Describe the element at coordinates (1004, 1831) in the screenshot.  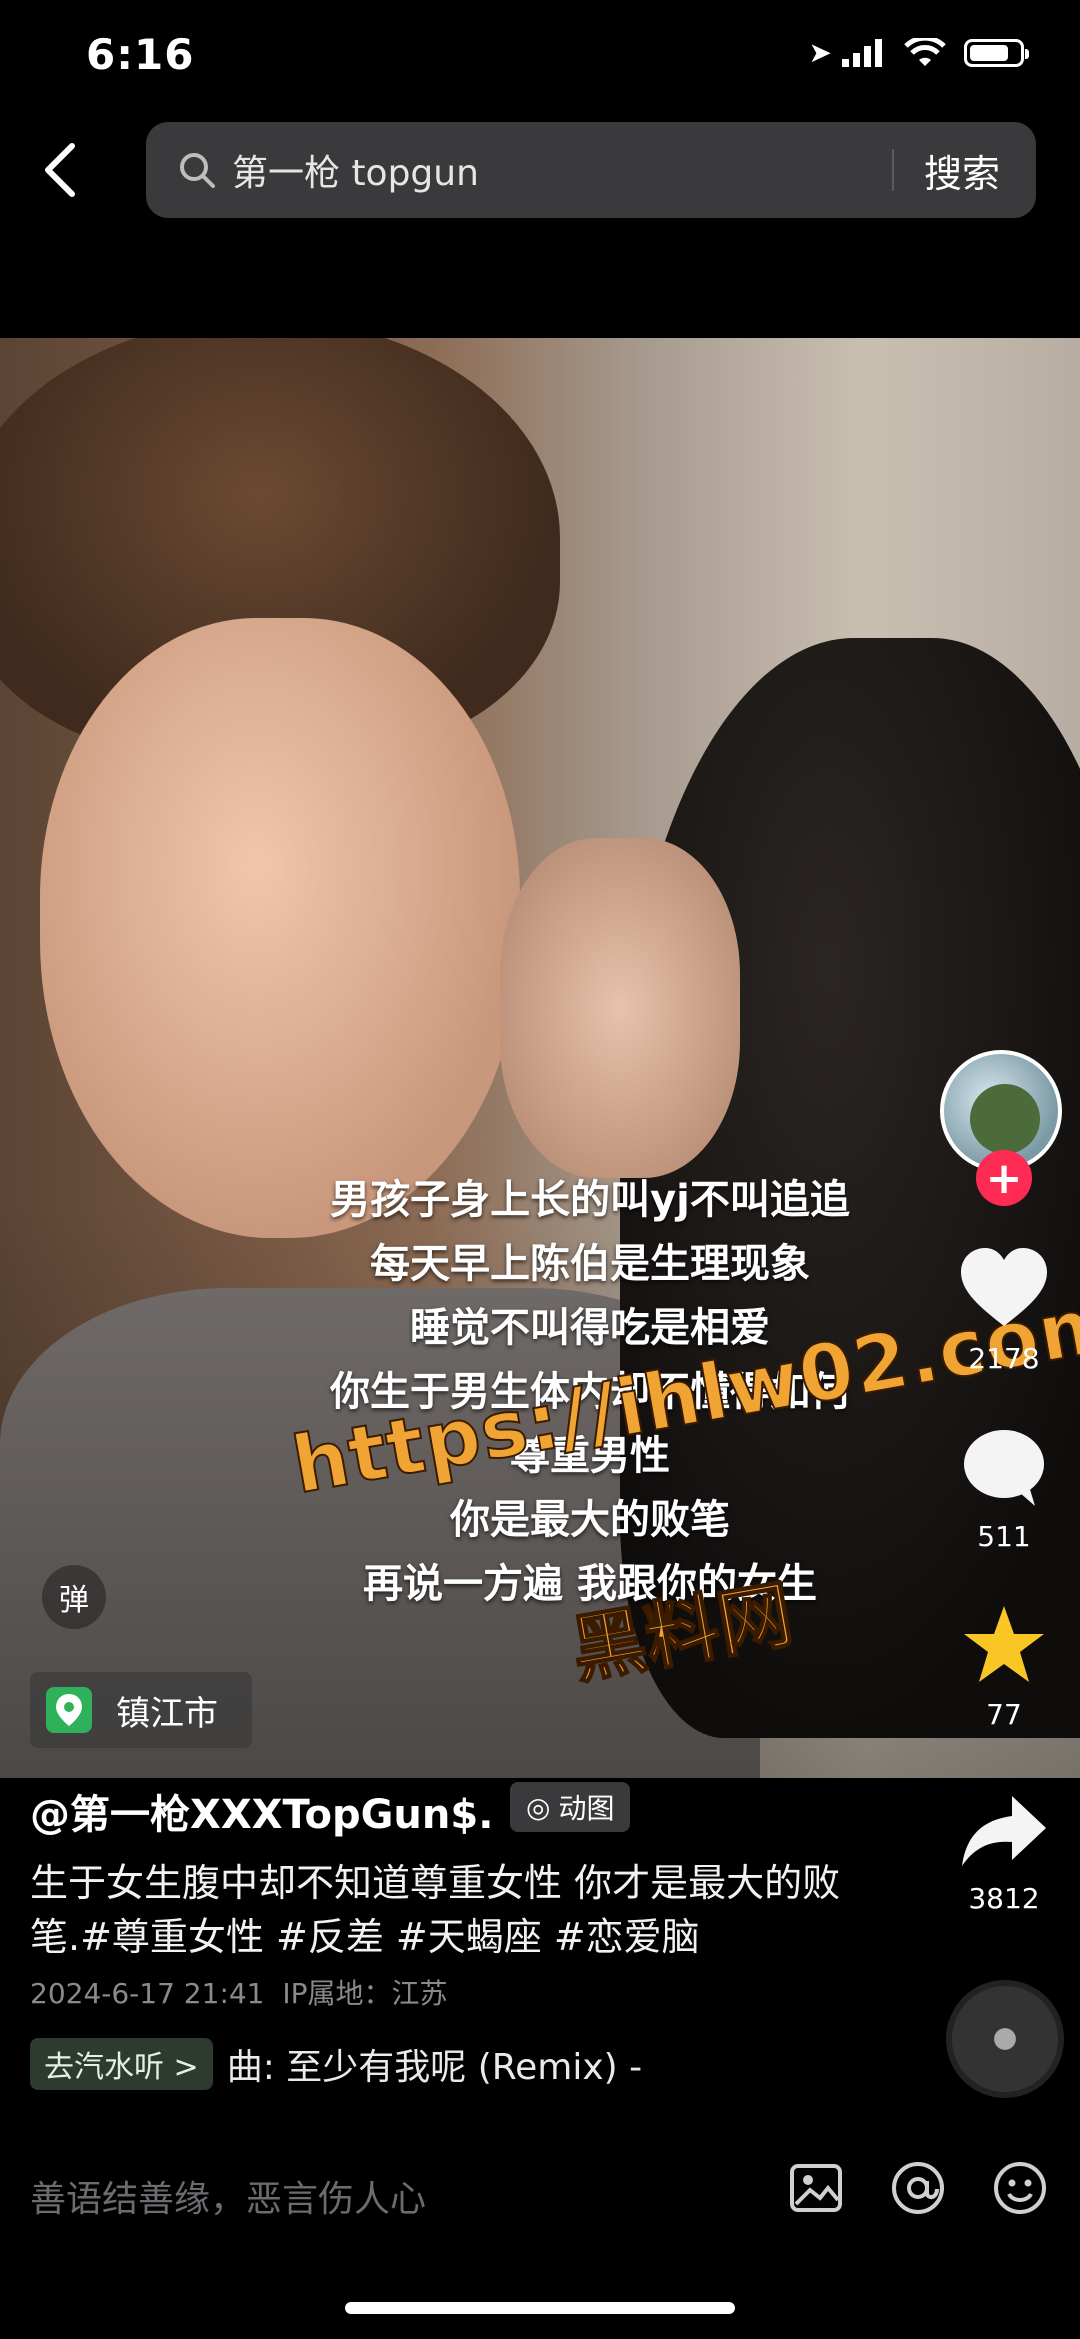
I see `share-arrow-icon` at that location.